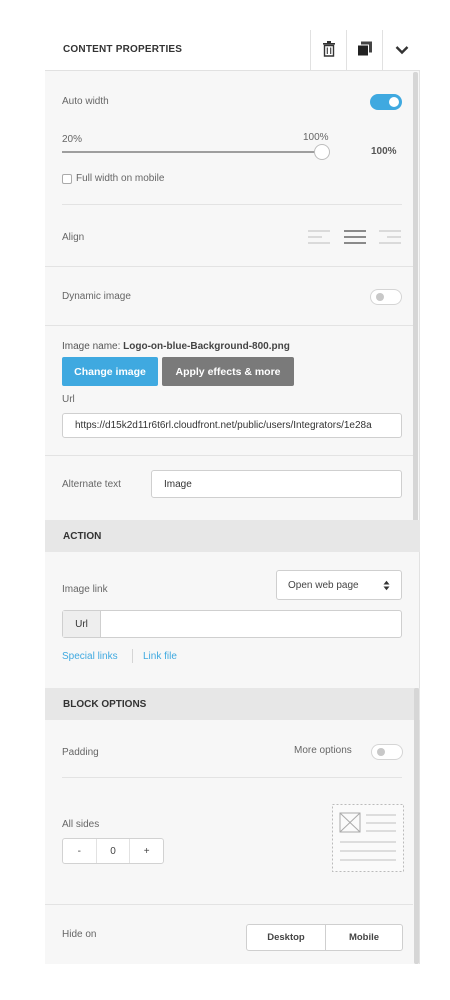  What do you see at coordinates (232, 536) in the screenshot?
I see `action-section-header: ACTION` at bounding box center [232, 536].